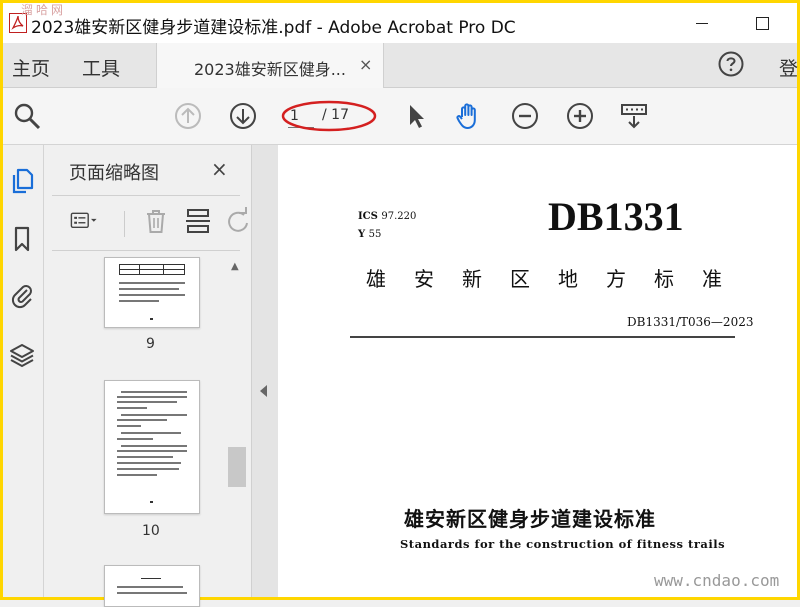 The width and height of the screenshot is (800, 607). I want to click on layers-icon, so click(22, 355).